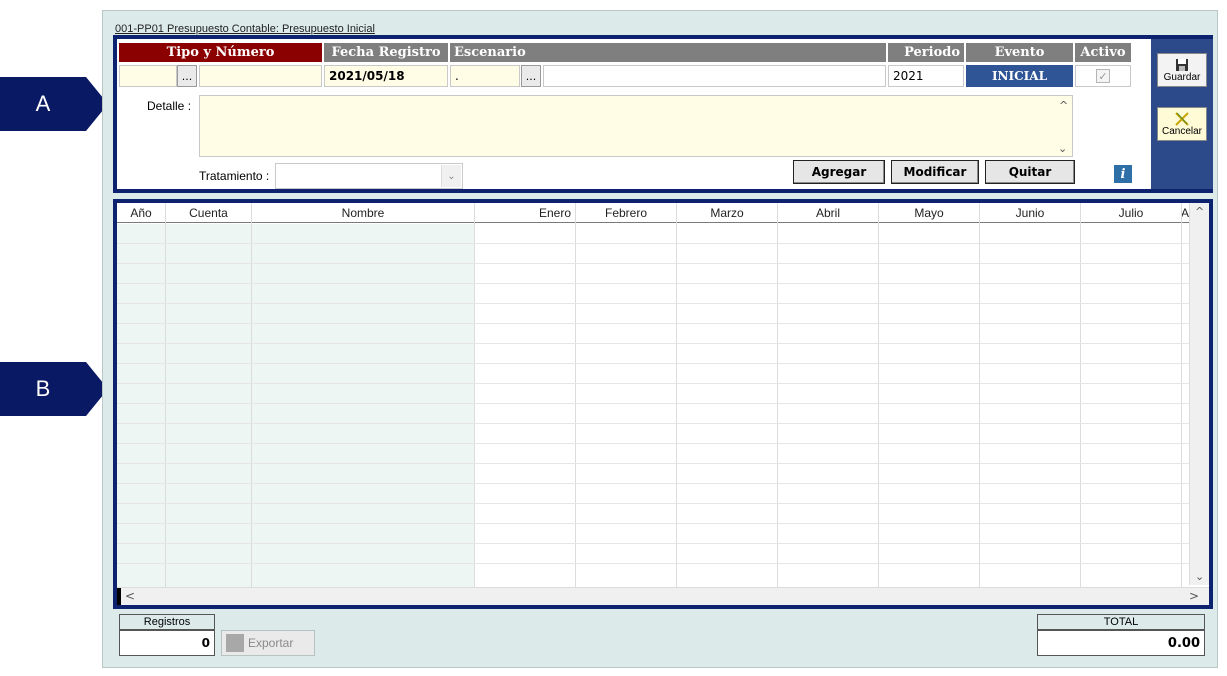 The height and width of the screenshot is (676, 1227). I want to click on guardar-label: Guardar, so click(1182, 77).